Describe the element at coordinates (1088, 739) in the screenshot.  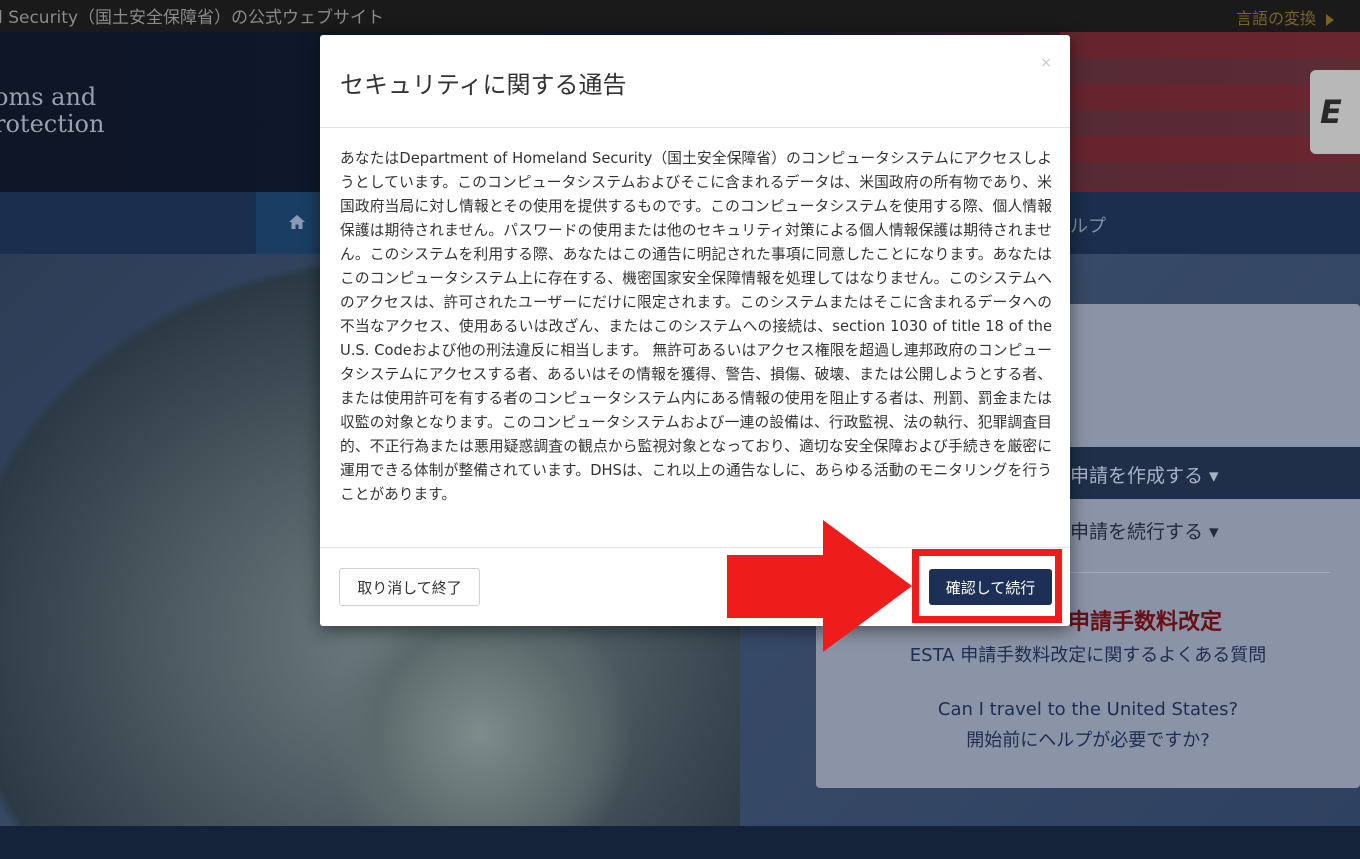
I see `help-link: 開始前にヘルプが必要ですか?` at that location.